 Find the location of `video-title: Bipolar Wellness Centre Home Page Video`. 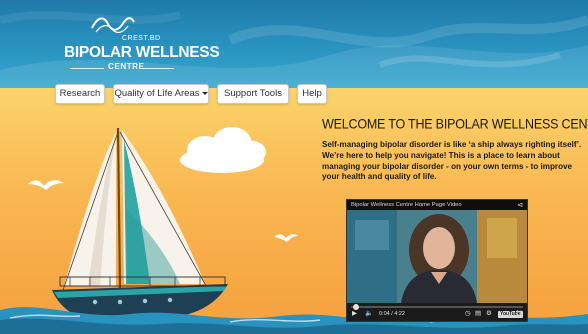

video-title: Bipolar Wellness Centre Home Page Video is located at coordinates (406, 205).